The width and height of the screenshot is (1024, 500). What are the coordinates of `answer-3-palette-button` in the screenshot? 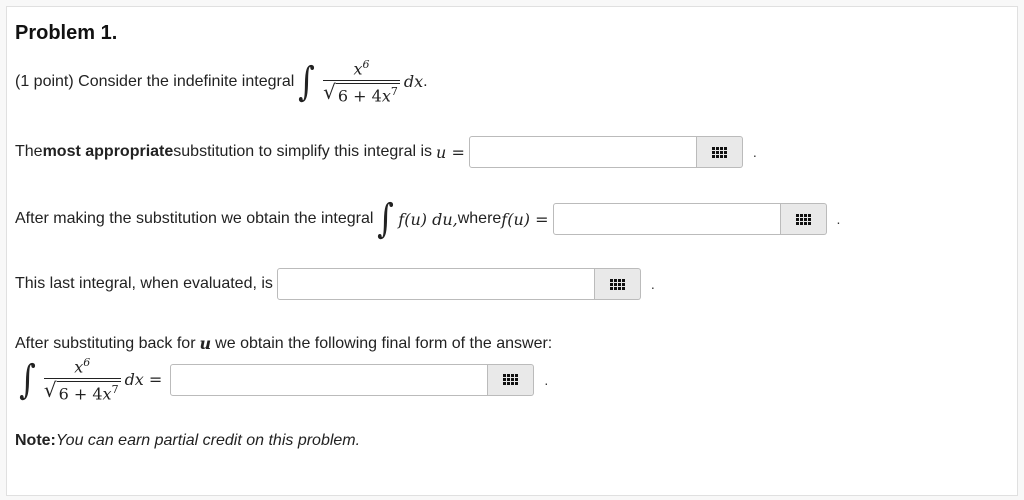 It's located at (617, 284).